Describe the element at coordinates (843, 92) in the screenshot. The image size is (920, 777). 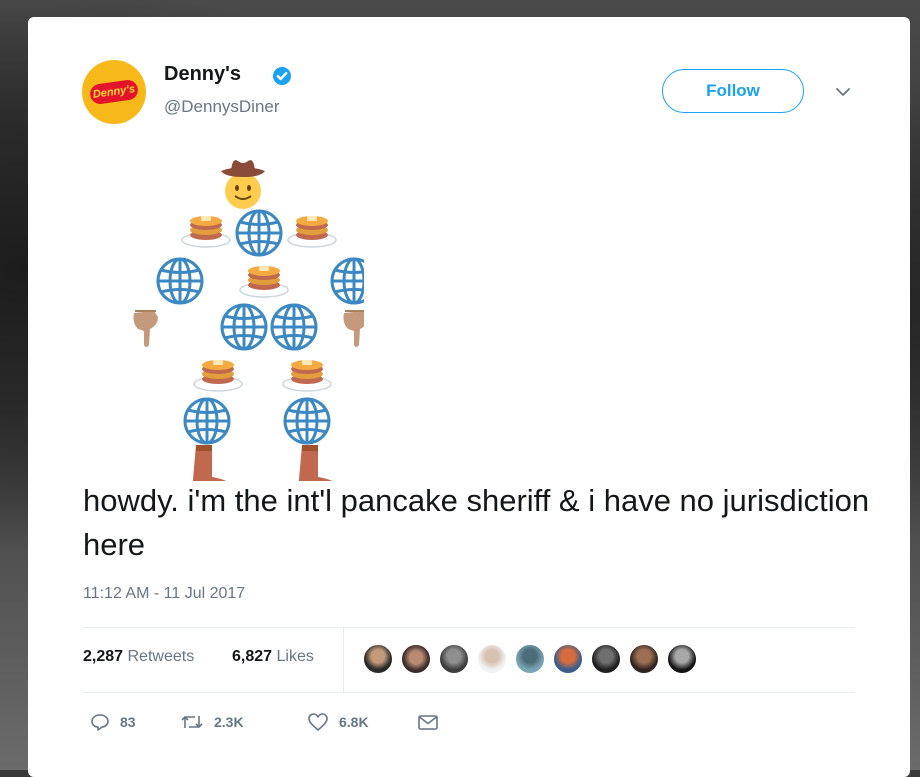
I see `chevron-down-icon` at that location.